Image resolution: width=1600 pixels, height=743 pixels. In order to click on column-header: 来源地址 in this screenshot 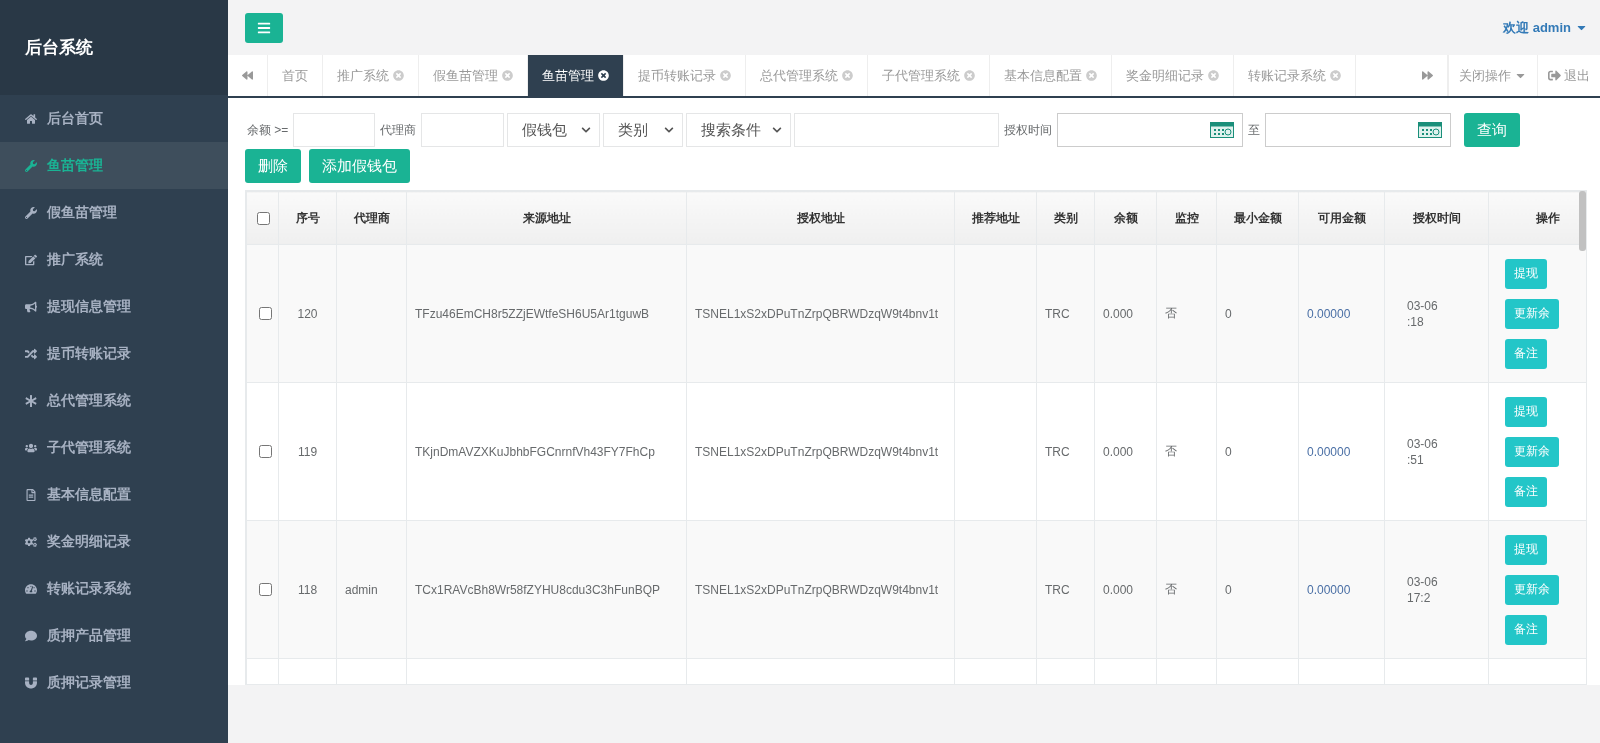, I will do `click(546, 218)`.